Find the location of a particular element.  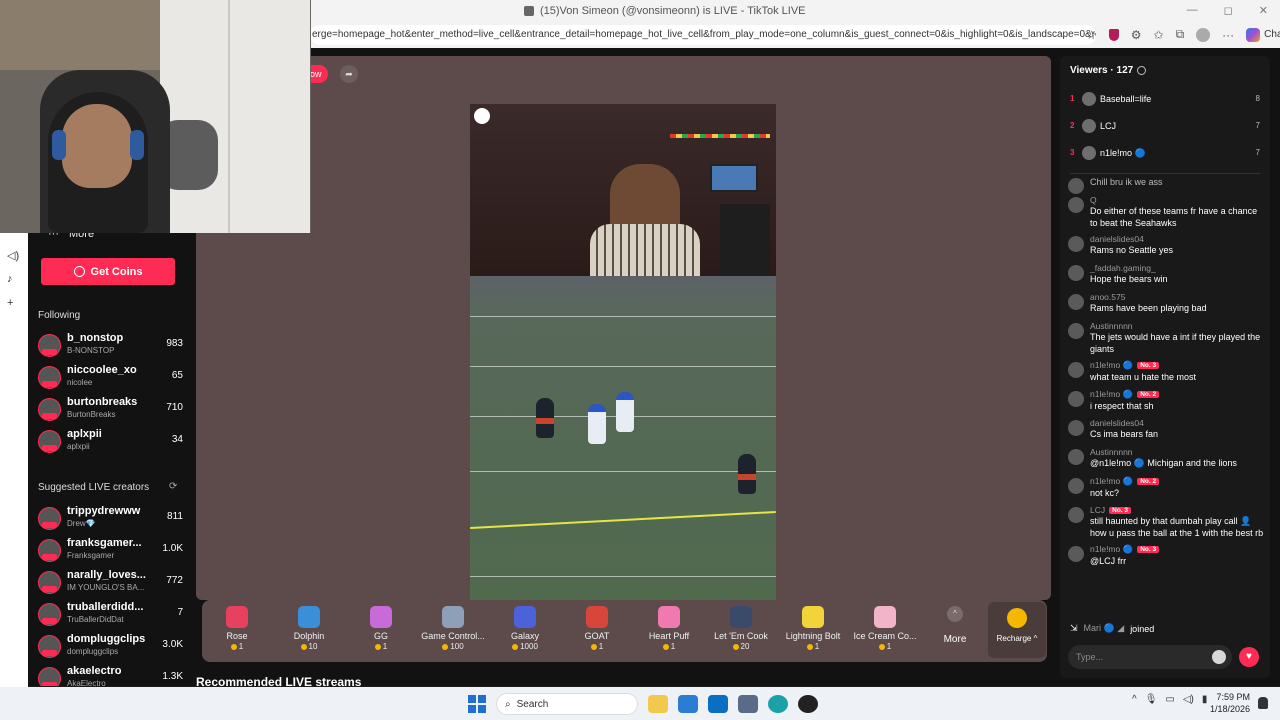

chat-username: LCJ is located at coordinates (1097, 510).